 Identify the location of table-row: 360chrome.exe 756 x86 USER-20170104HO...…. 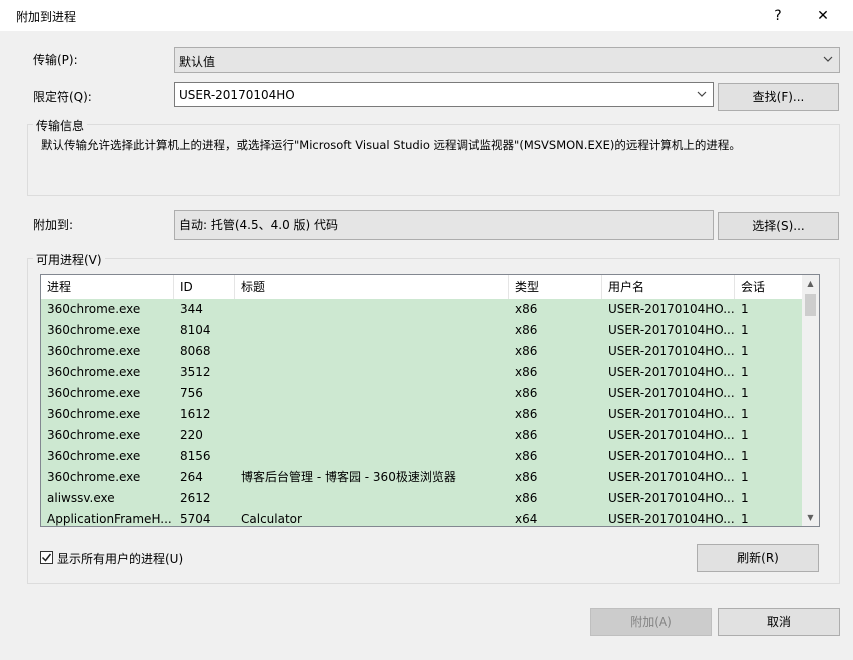
(421, 393).